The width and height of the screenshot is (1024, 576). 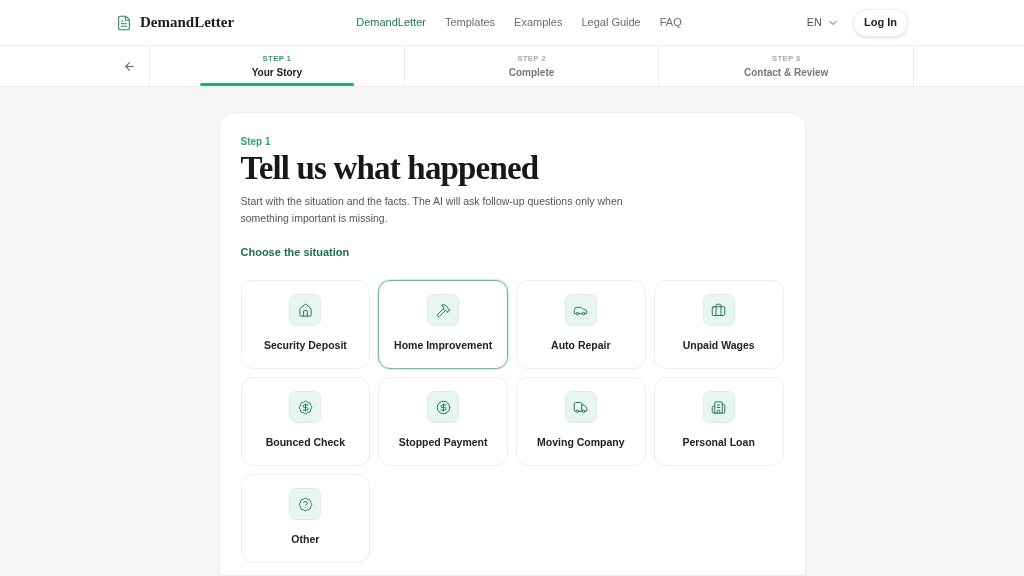 I want to click on situation-option: Unpaid Wages, so click(x=718, y=324).